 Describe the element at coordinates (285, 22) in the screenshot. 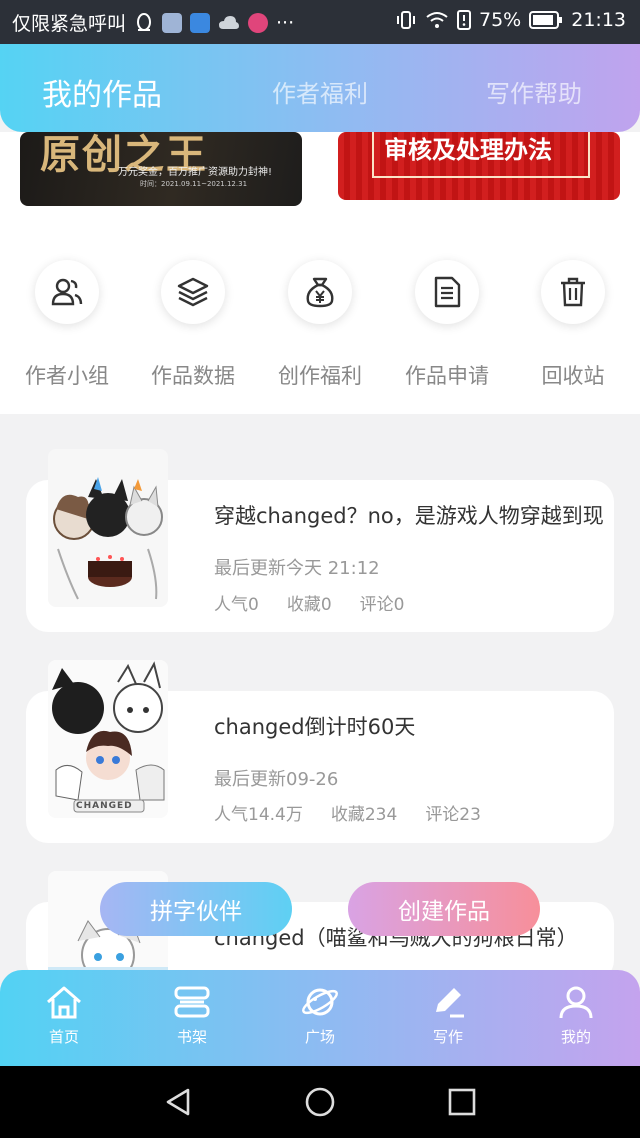

I see `more-notifications: ···` at that location.